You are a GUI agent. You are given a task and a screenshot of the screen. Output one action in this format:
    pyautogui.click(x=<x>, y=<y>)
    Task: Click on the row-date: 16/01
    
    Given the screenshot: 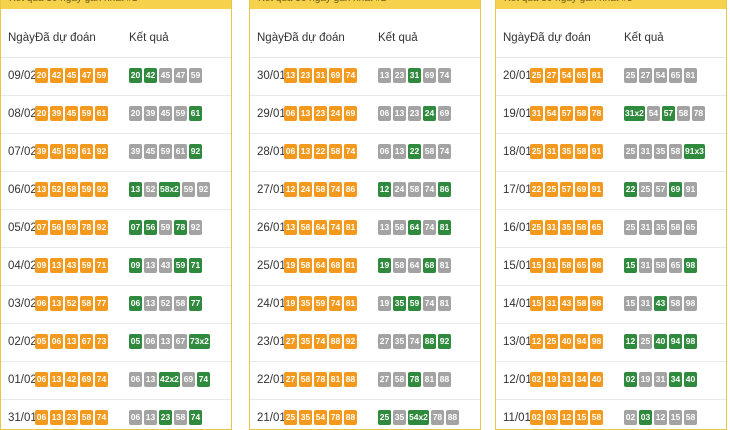 What is the action you would take?
    pyautogui.click(x=517, y=228)
    